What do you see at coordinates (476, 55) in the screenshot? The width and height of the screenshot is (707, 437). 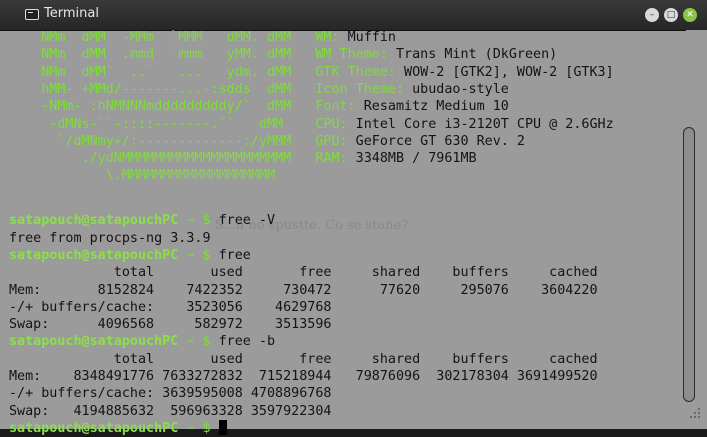 I see `sysinfo-value: Trans Mint (DkGreen)` at bounding box center [476, 55].